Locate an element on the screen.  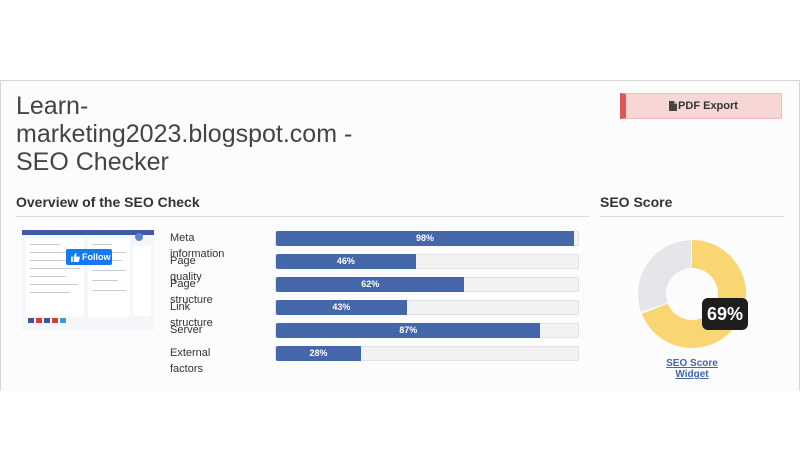
seo-score-gauge is located at coordinates (692, 296).